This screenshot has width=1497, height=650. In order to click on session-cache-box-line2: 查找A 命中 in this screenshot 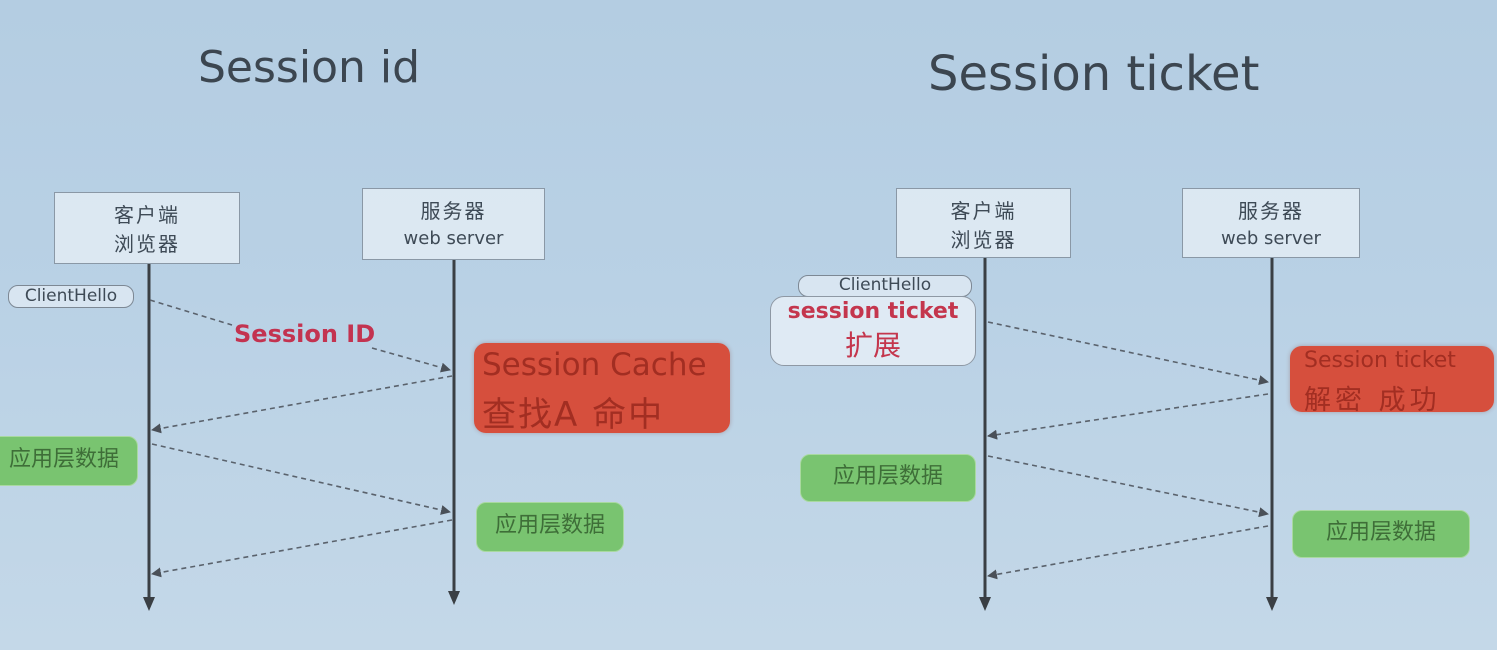, I will do `click(573, 415)`.